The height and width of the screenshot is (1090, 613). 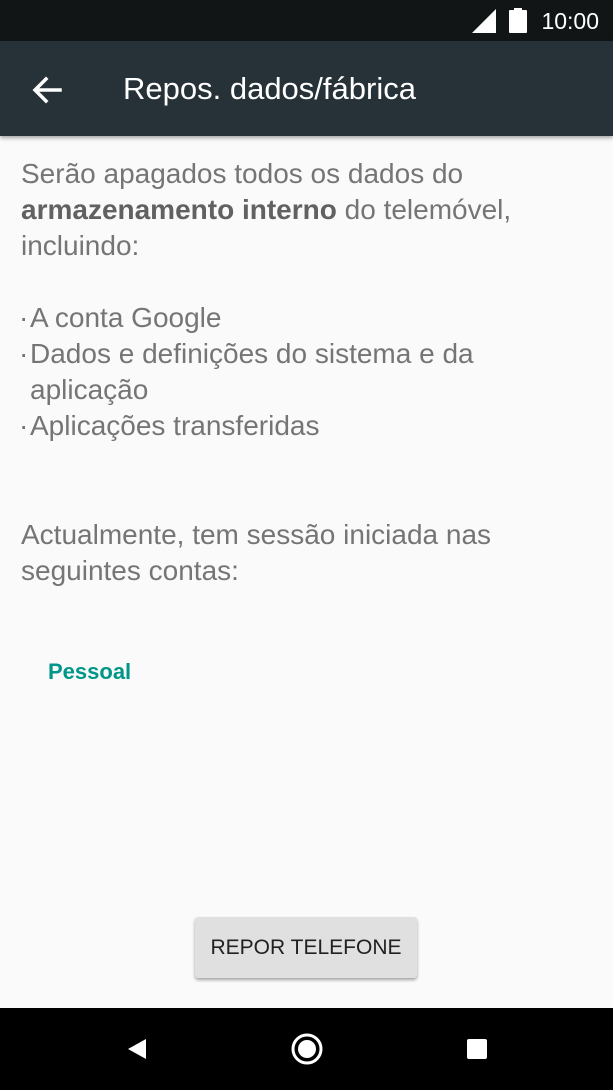 I want to click on warning-bold: armazenamento interno, so click(x=179, y=209).